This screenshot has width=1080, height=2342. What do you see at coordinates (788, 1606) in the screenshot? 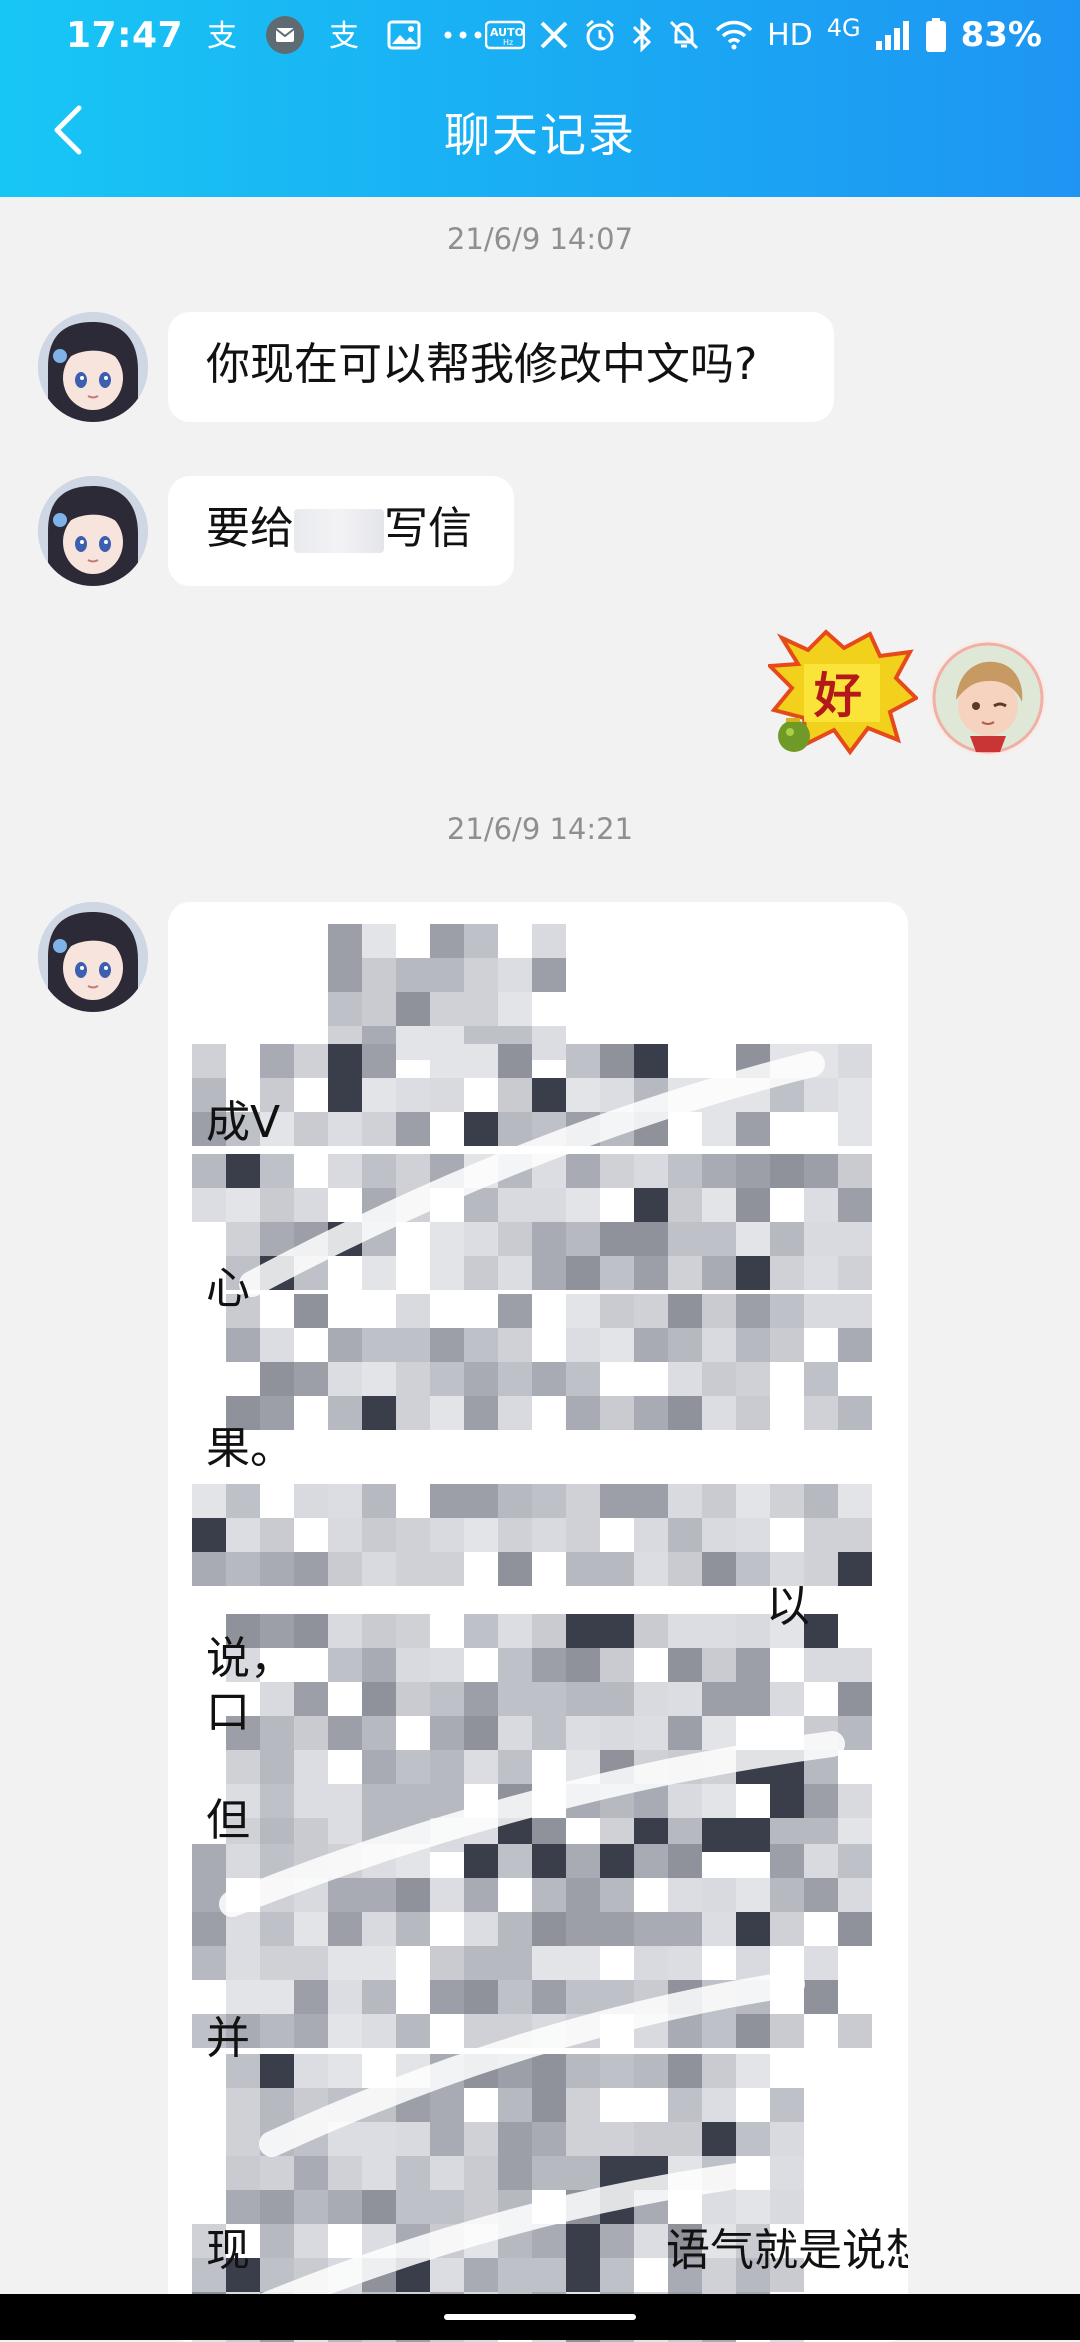
I see `visible-text-fragment: 以` at bounding box center [788, 1606].